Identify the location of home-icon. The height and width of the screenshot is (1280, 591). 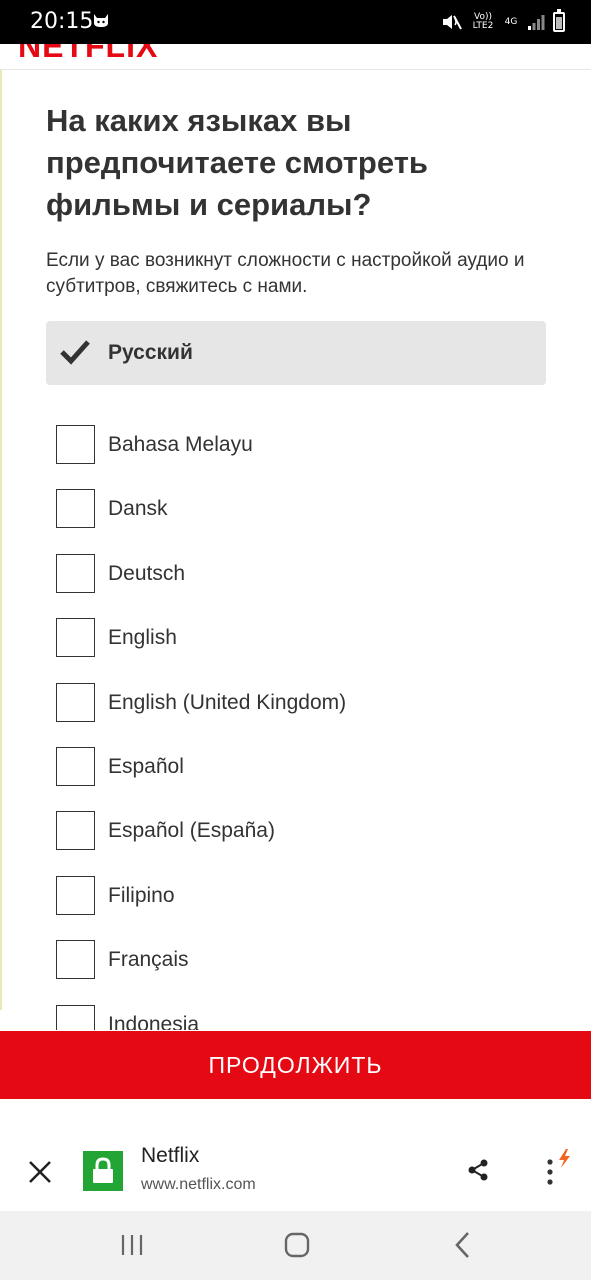
(297, 1245).